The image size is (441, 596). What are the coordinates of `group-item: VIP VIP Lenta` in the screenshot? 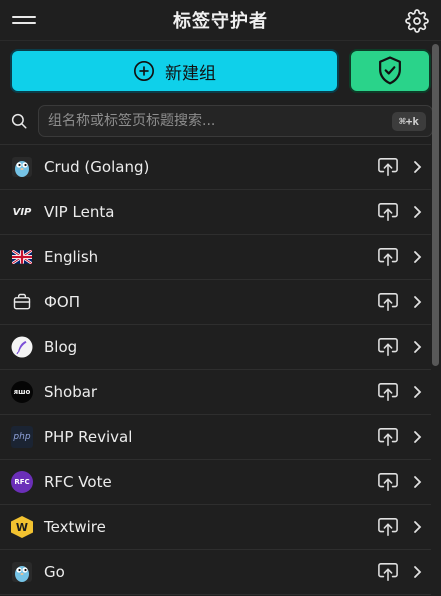 It's located at (215, 212).